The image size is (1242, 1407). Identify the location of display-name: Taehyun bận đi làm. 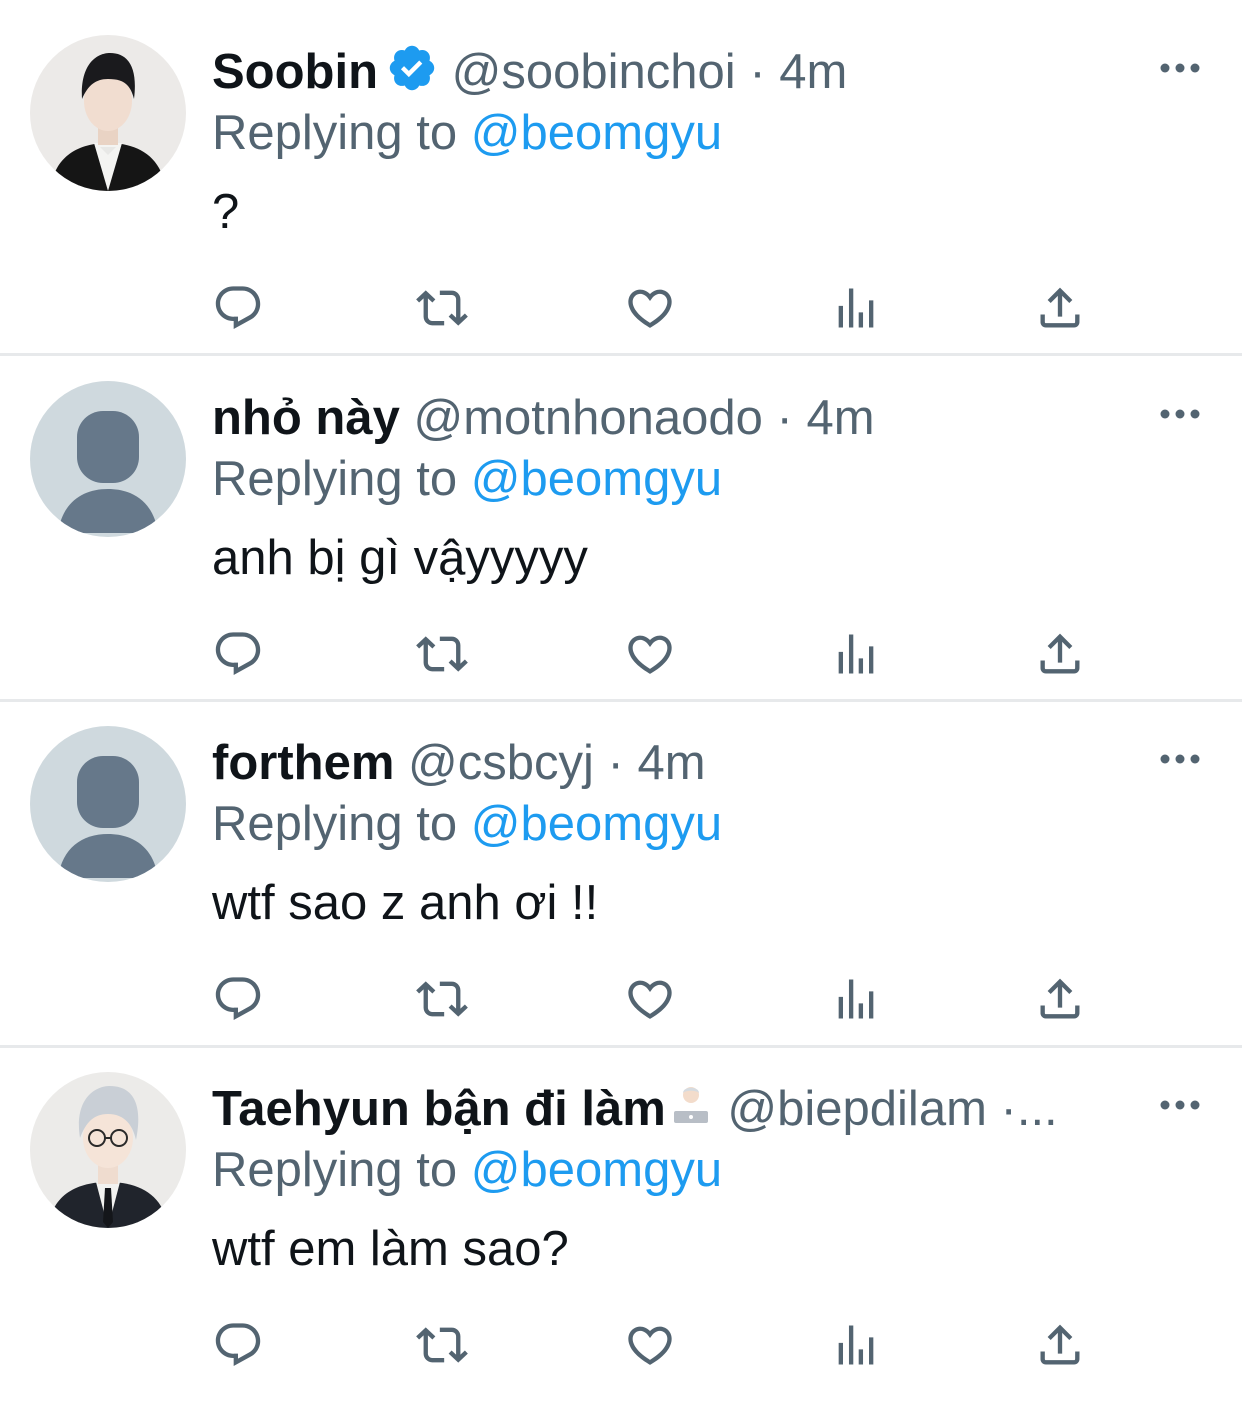
(439, 1109).